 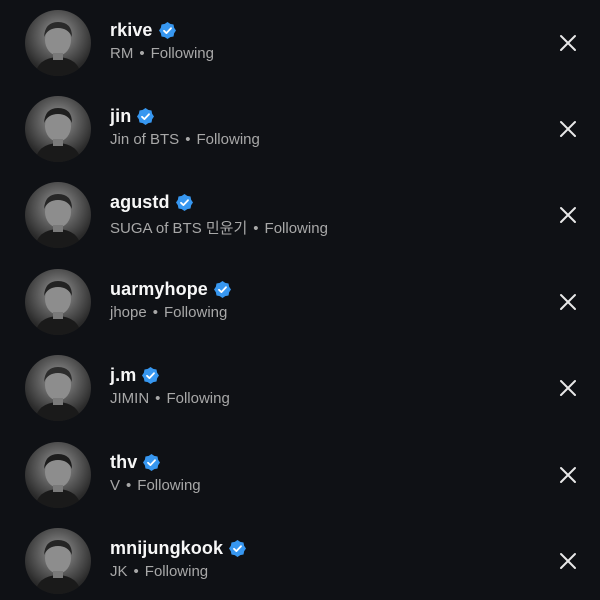 What do you see at coordinates (315, 30) in the screenshot?
I see `name-line: rkive` at bounding box center [315, 30].